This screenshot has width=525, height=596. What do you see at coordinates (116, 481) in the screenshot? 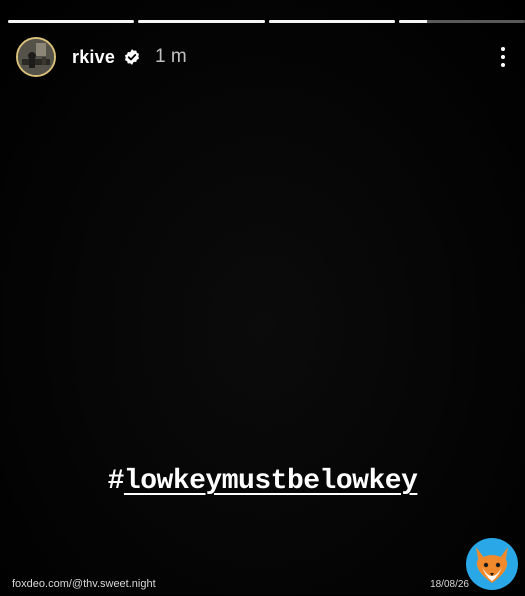
I see `hashtag-symbol: #` at bounding box center [116, 481].